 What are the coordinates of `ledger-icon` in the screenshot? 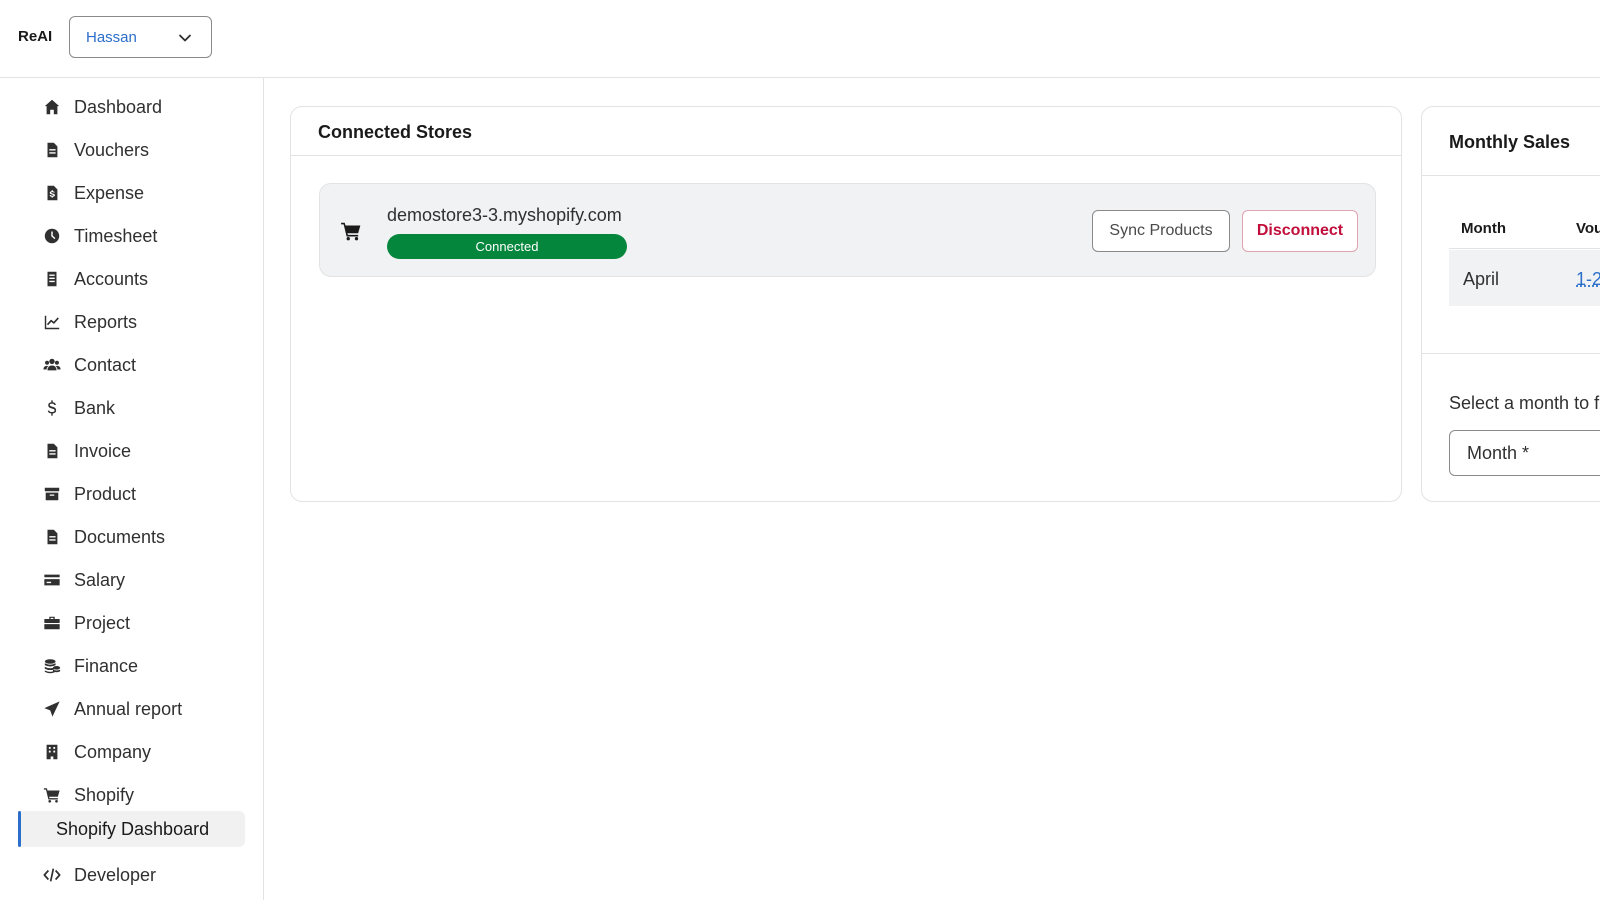 It's located at (52, 279).